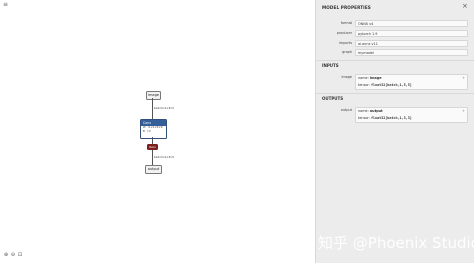 The height and width of the screenshot is (263, 474). I want to click on output-tensor-key: tensor:, so click(364, 118).